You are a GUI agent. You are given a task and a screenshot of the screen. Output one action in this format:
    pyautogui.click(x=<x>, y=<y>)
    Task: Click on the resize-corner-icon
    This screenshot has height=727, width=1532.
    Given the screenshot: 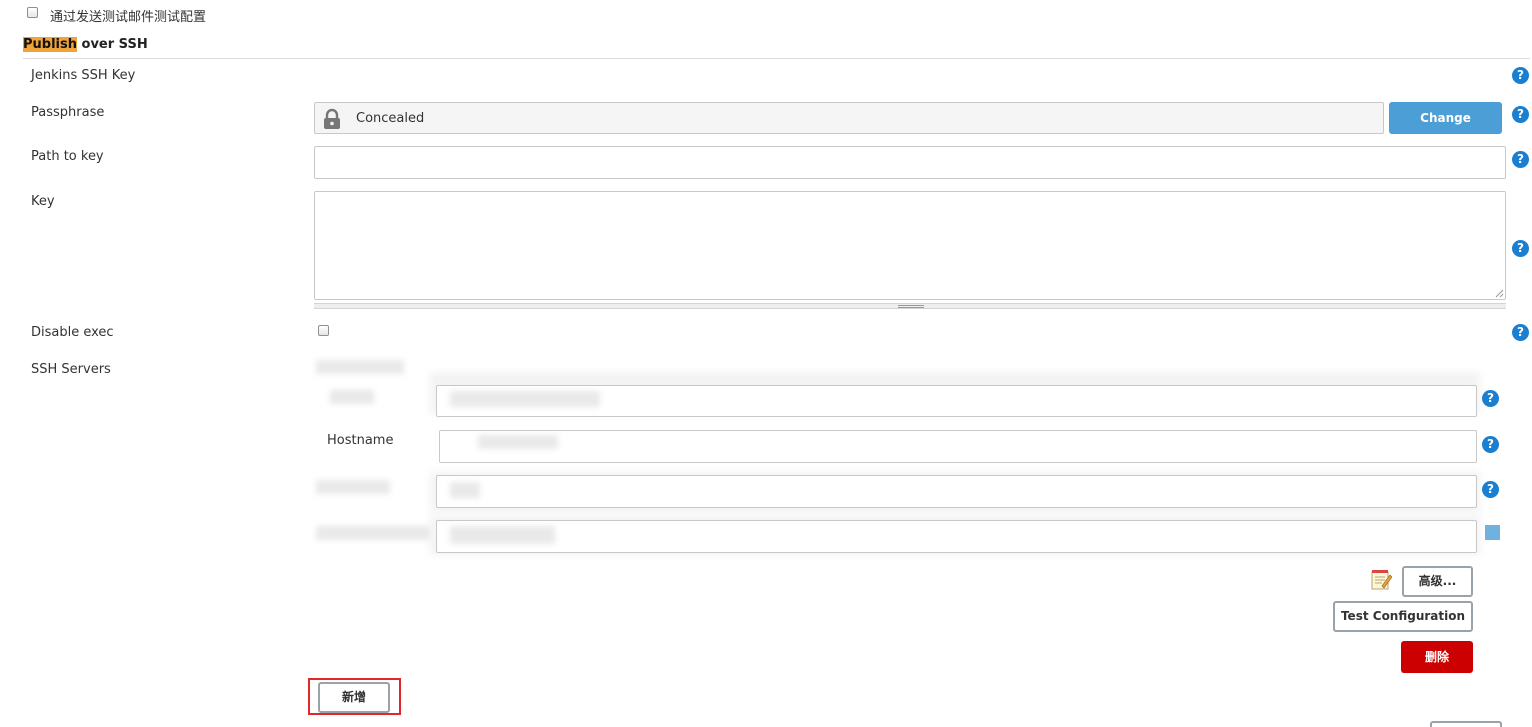 What is the action you would take?
    pyautogui.click(x=1499, y=293)
    